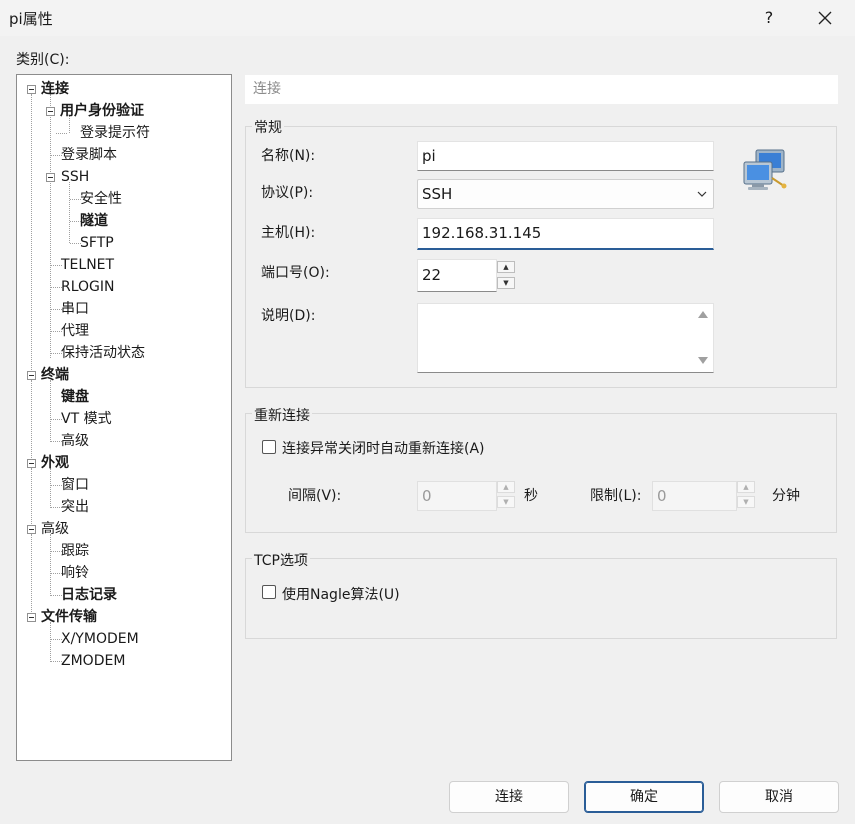  What do you see at coordinates (747, 494) in the screenshot?
I see `limit-spinner: ▲ ▼` at bounding box center [747, 494].